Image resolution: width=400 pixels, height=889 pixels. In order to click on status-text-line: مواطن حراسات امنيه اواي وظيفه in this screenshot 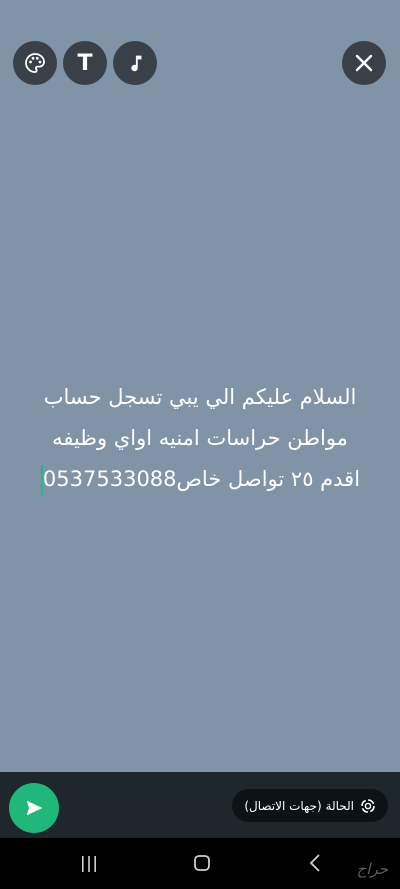, I will do `click(200, 438)`.